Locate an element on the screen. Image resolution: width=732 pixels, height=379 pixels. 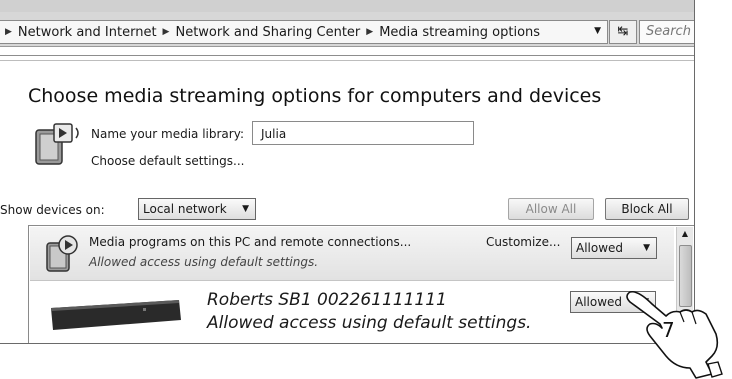
toolbar-divider is located at coordinates (347, 58).